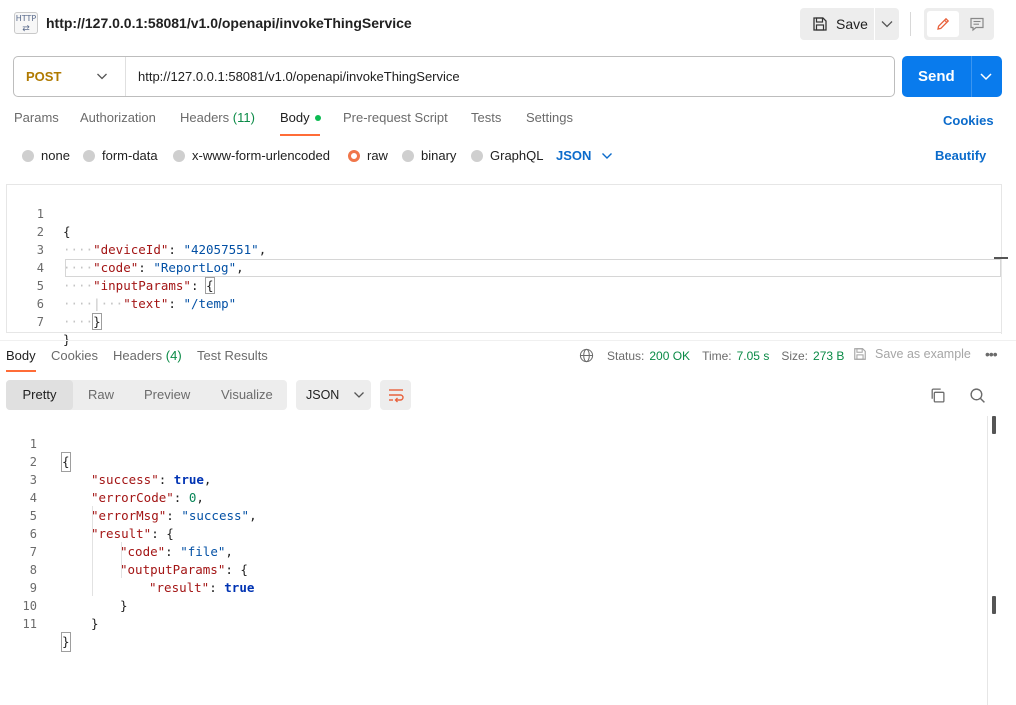 The image size is (1016, 705). Describe the element at coordinates (300, 117) in the screenshot. I see `tab-body: Body` at that location.